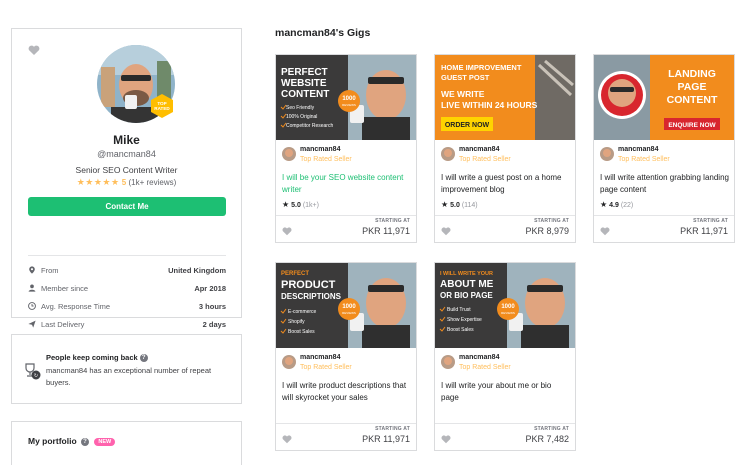 This screenshot has width=746, height=465. Describe the element at coordinates (127, 271) in the screenshot. I see `stat-from: From United Kingdom` at that location.